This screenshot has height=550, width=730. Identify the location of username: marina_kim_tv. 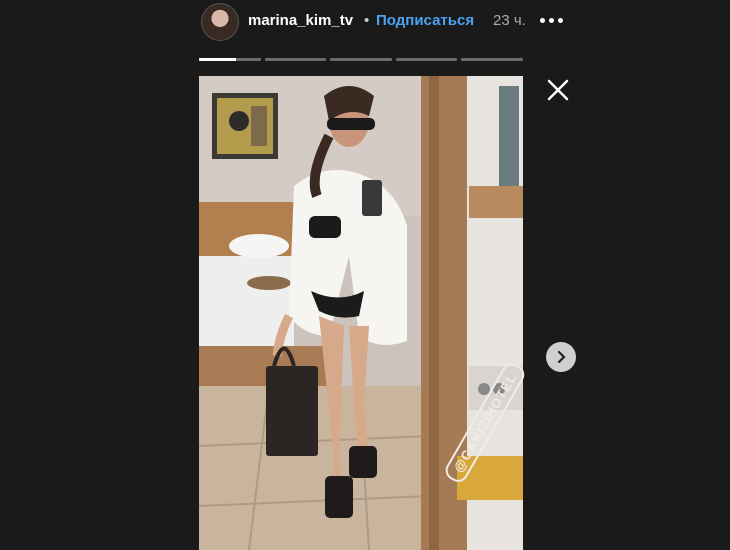
(300, 20).